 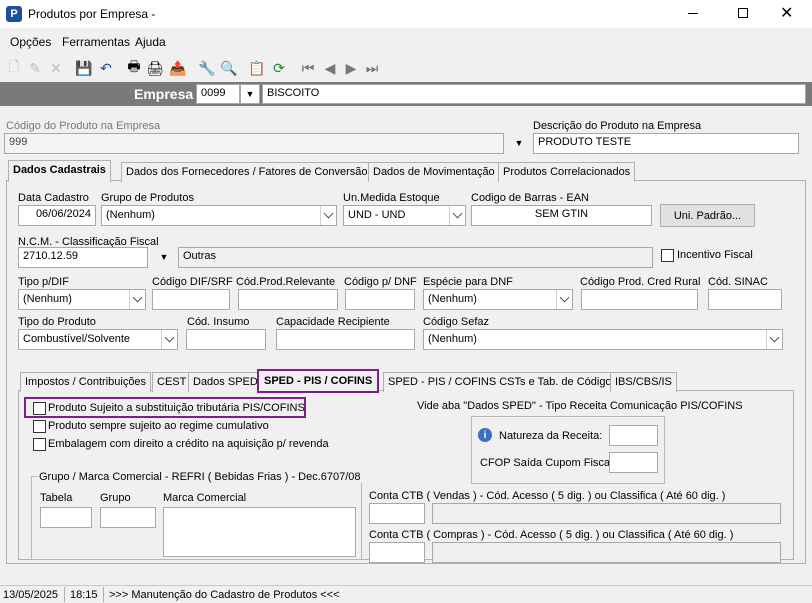 I want to click on tabela-field, so click(x=66, y=517).